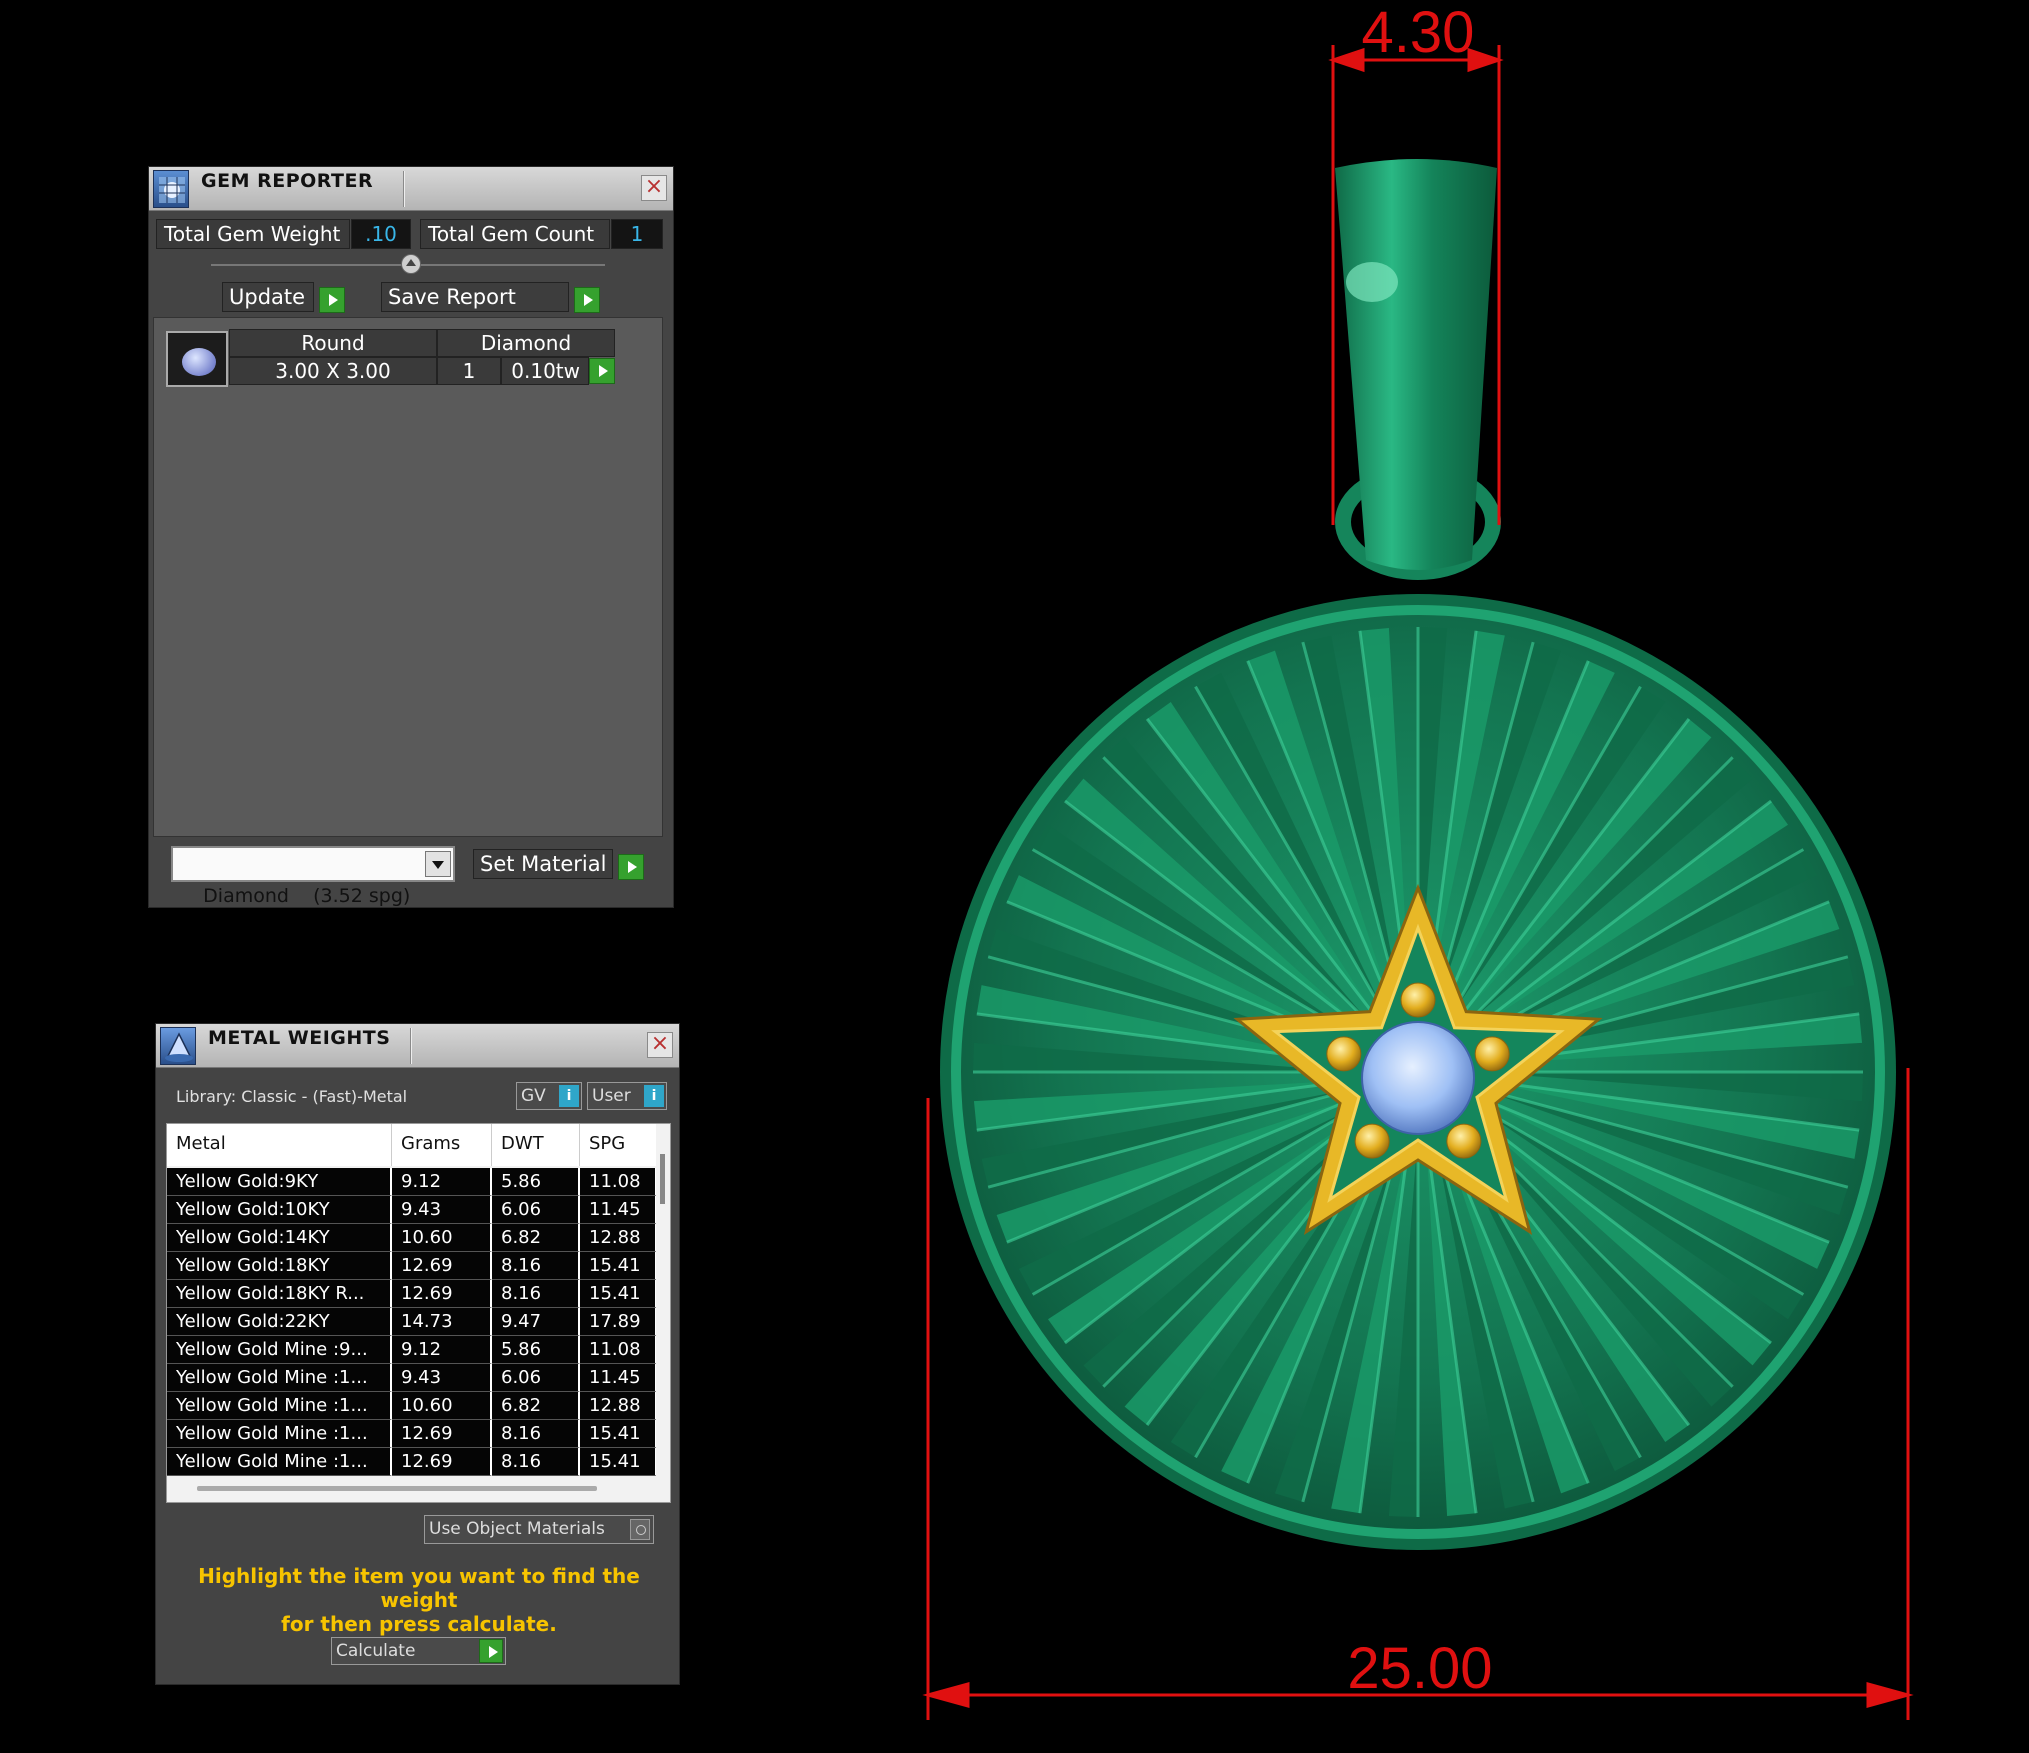 The width and height of the screenshot is (2029, 1753). I want to click on gv-info-icon: i, so click(569, 1096).